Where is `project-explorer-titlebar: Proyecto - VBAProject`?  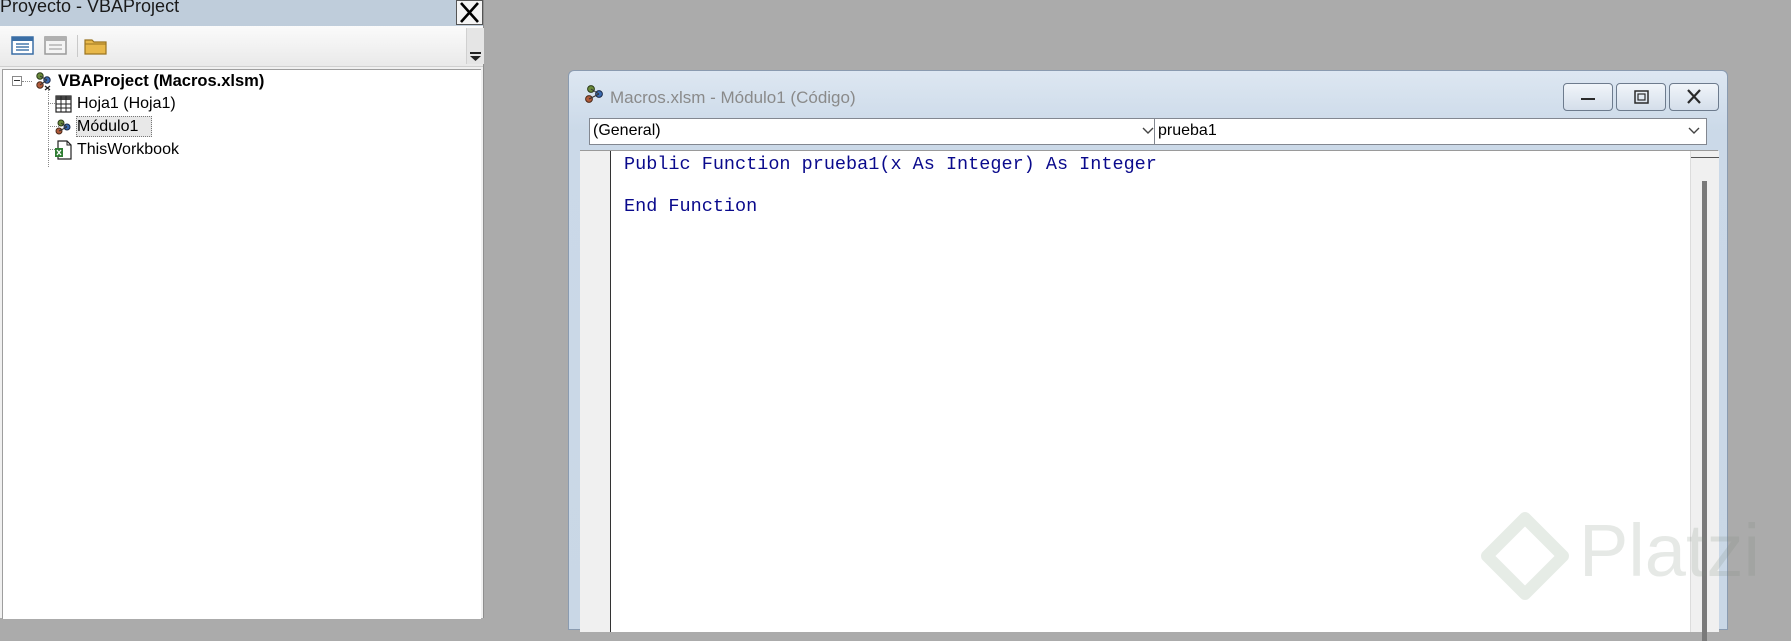 project-explorer-titlebar: Proyecto - VBAProject is located at coordinates (241, 13).